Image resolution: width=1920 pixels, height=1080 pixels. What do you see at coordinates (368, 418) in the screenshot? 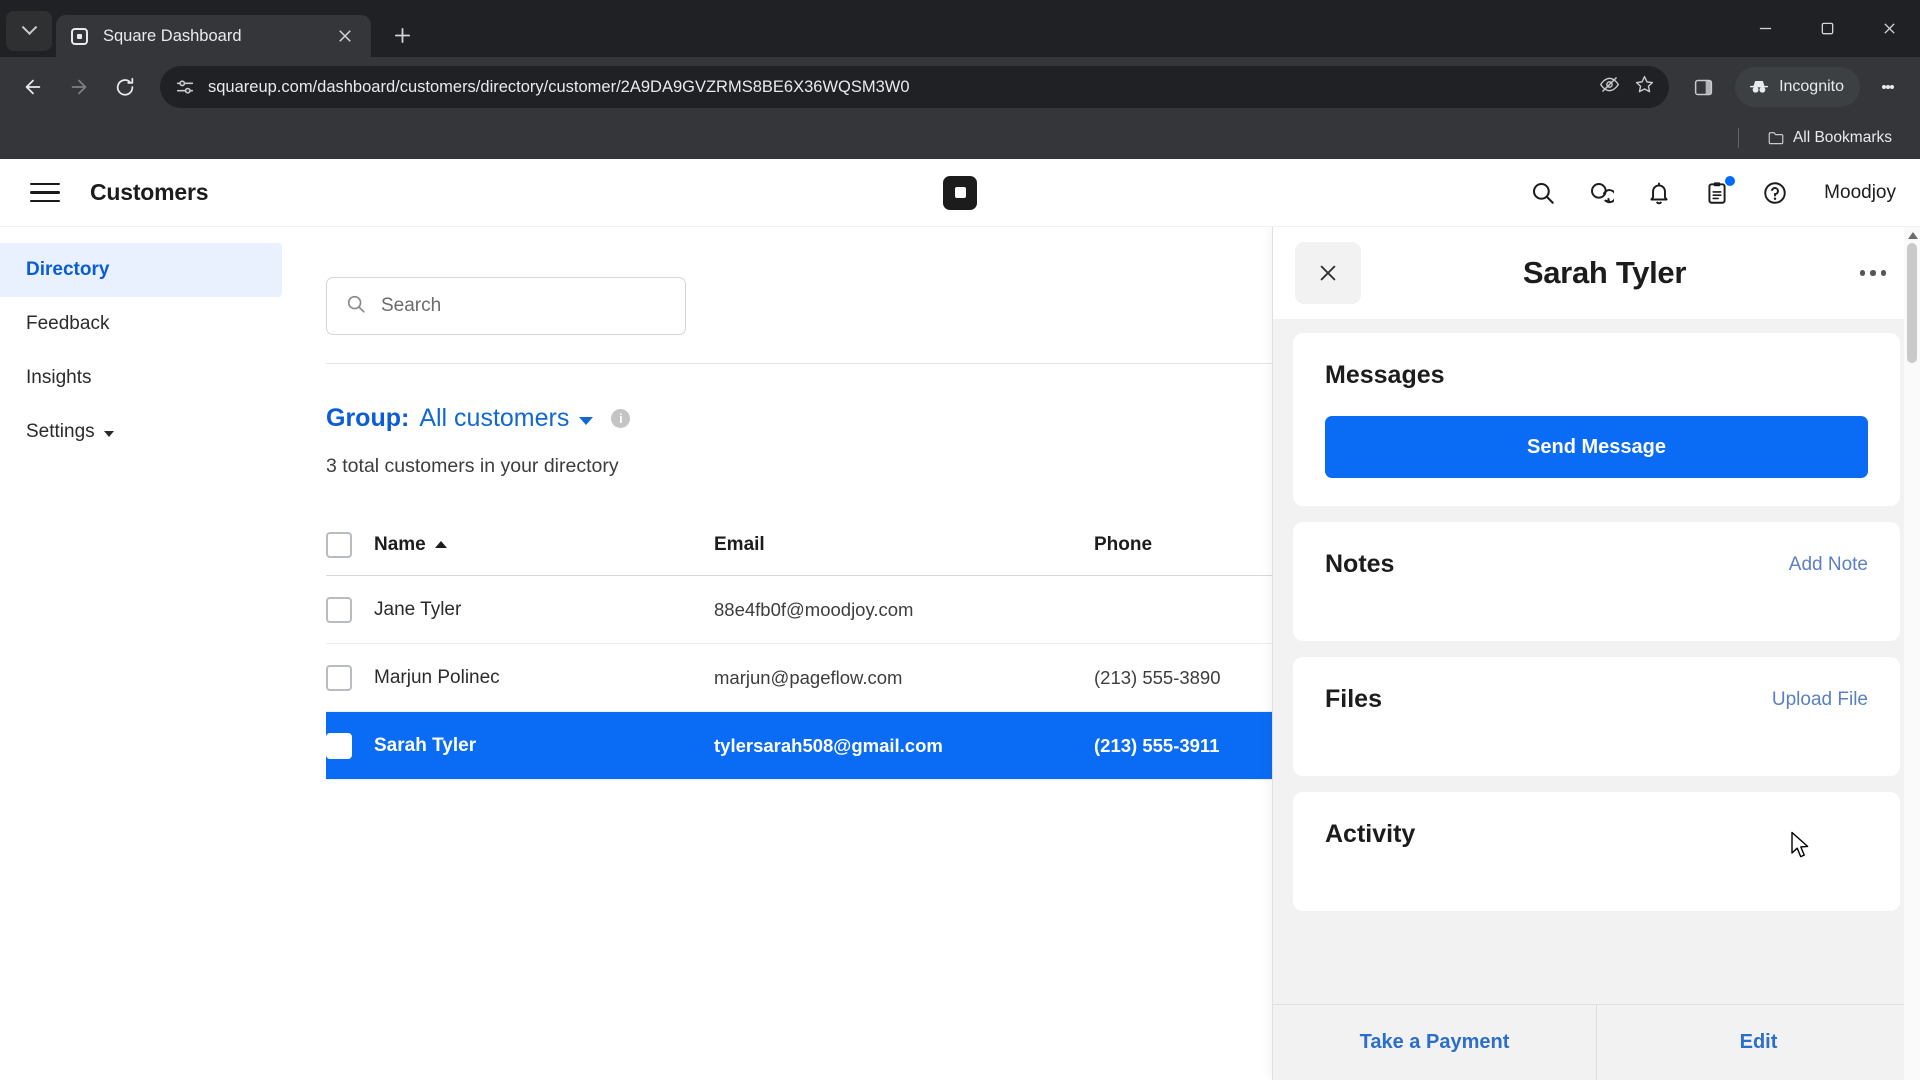
I see `group-label: Group:` at bounding box center [368, 418].